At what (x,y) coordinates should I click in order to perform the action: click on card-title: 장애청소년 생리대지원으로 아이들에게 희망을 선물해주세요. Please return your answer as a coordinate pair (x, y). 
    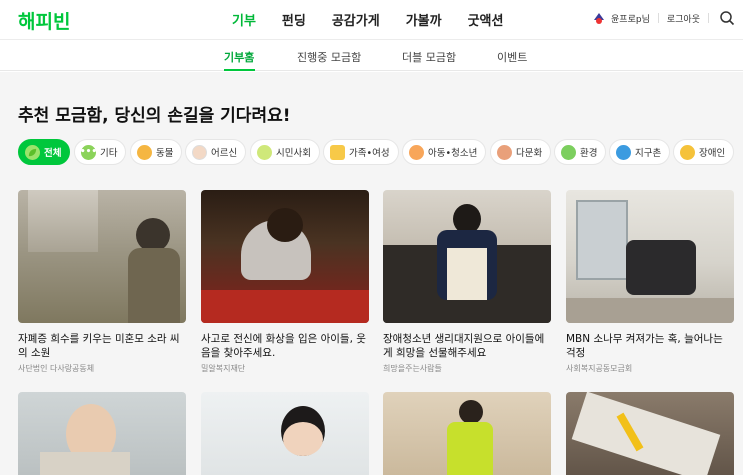
    Looking at the image, I should click on (467, 346).